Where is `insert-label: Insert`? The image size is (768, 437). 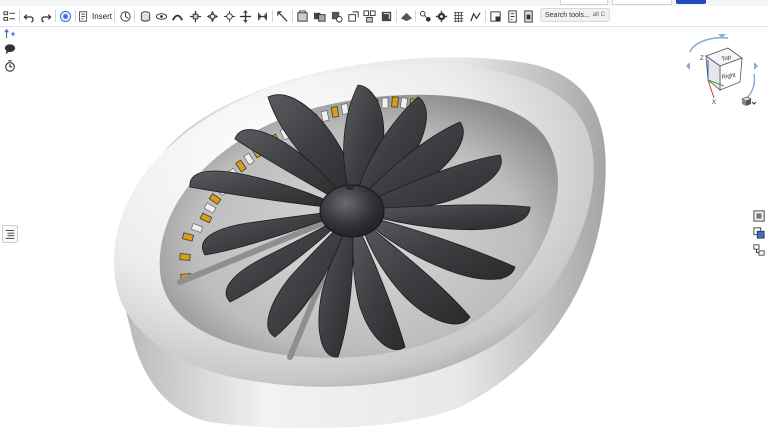
insert-label: Insert is located at coordinates (102, 16).